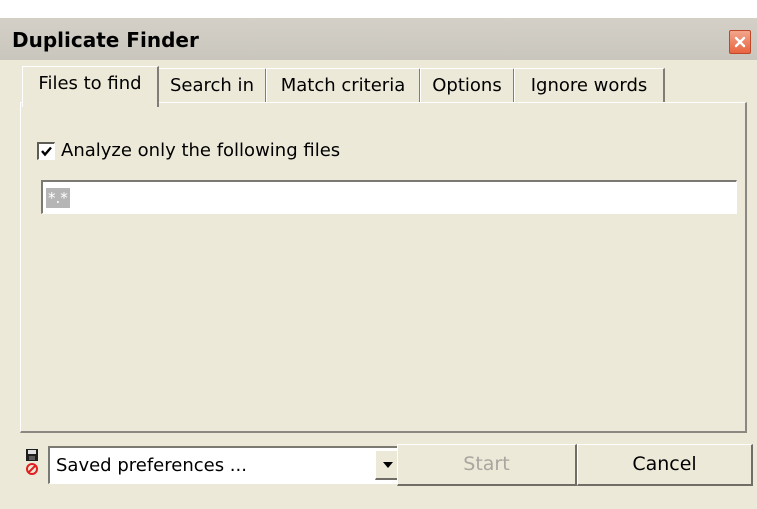 This screenshot has width=757, height=509. I want to click on tab-label: Search in, so click(212, 85).